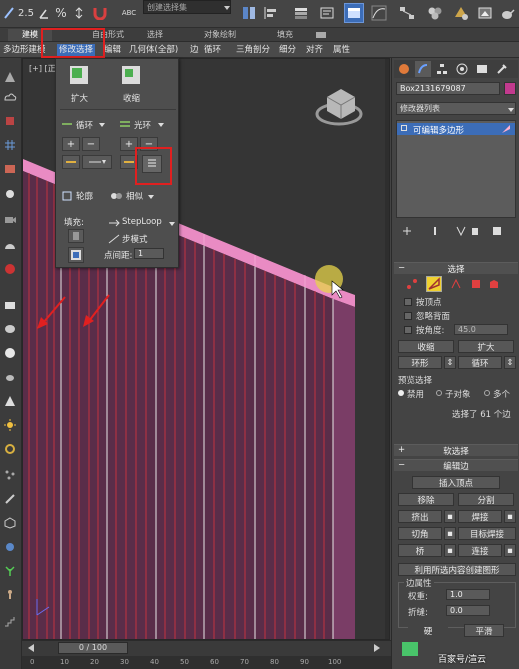  What do you see at coordinates (426, 499) in the screenshot?
I see `remove-button: 移除` at bounding box center [426, 499].